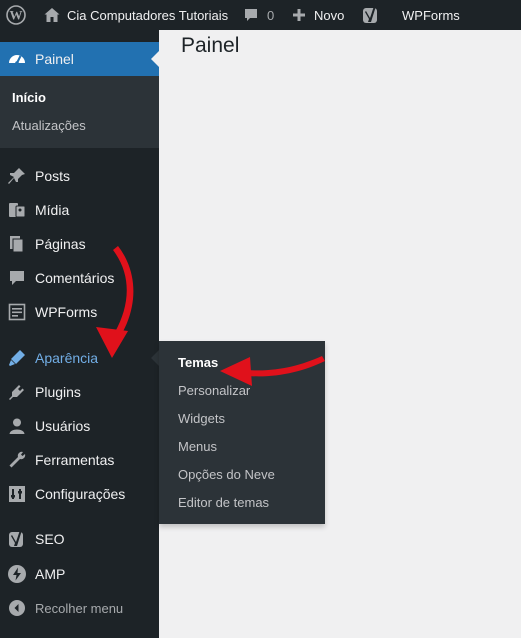 The image size is (521, 638). I want to click on comments-icon, so click(17, 278).